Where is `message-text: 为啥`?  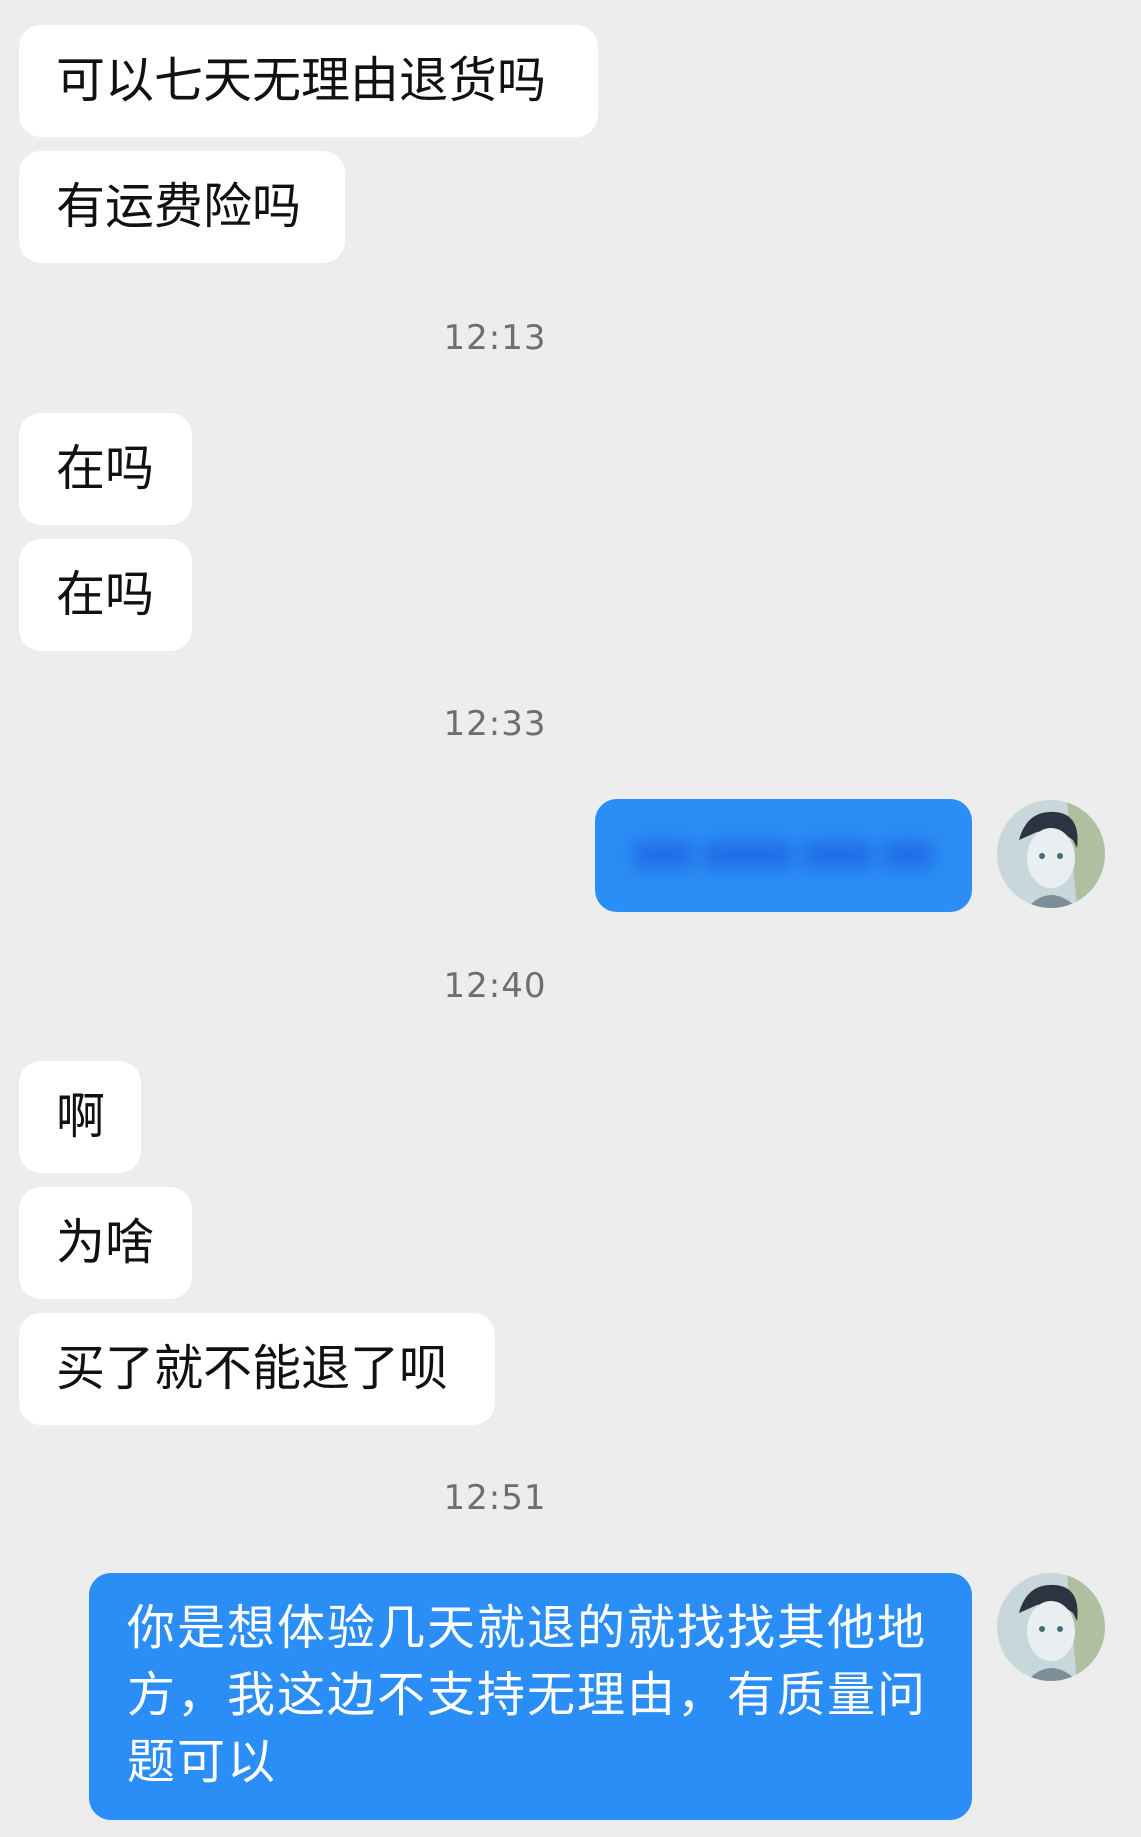
message-text: 为啥 is located at coordinates (105, 1242).